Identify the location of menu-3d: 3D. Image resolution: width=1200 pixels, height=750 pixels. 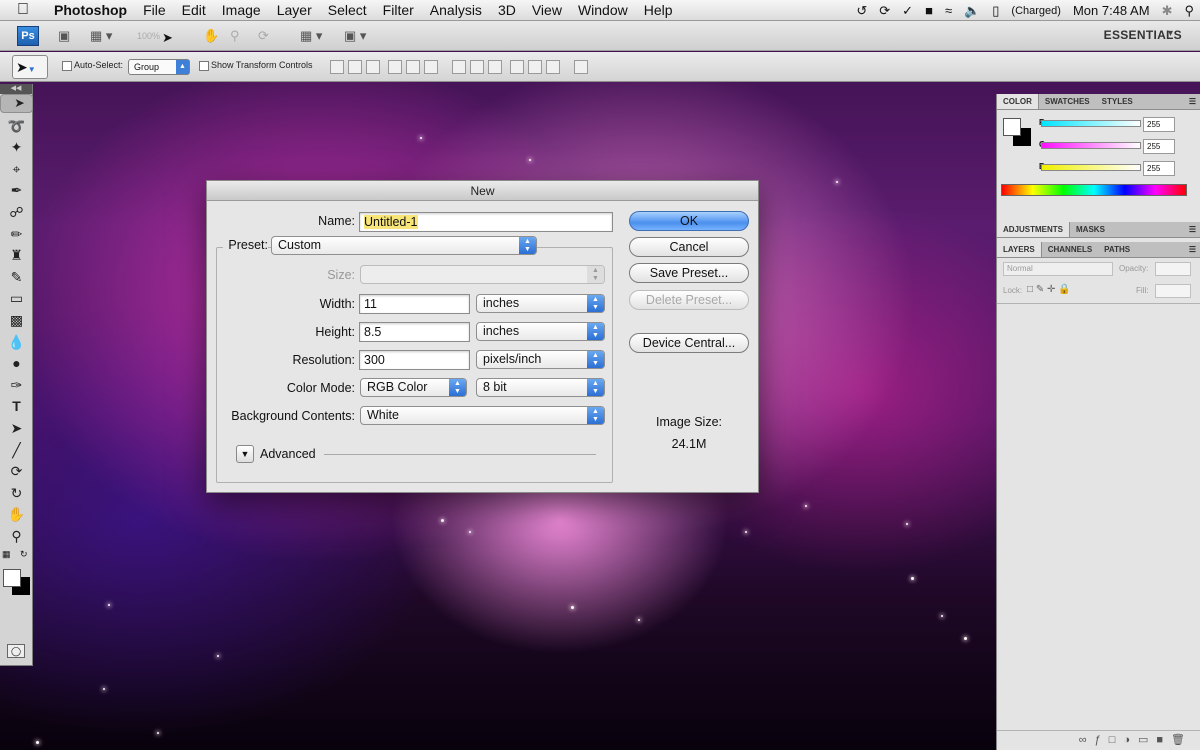
(507, 10).